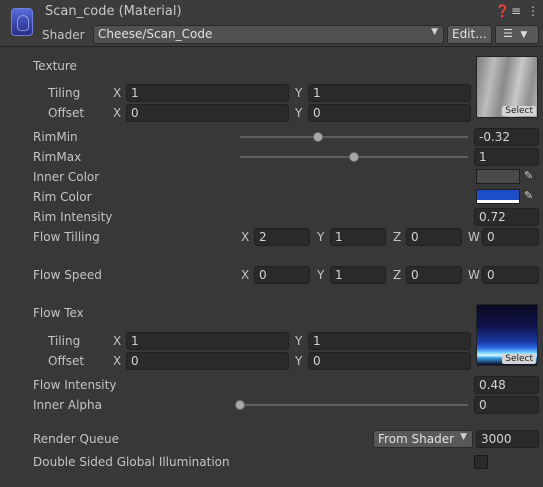 This screenshot has width=543, height=487. What do you see at coordinates (416, 439) in the screenshot?
I see `render-queue-mode: From Shader` at bounding box center [416, 439].